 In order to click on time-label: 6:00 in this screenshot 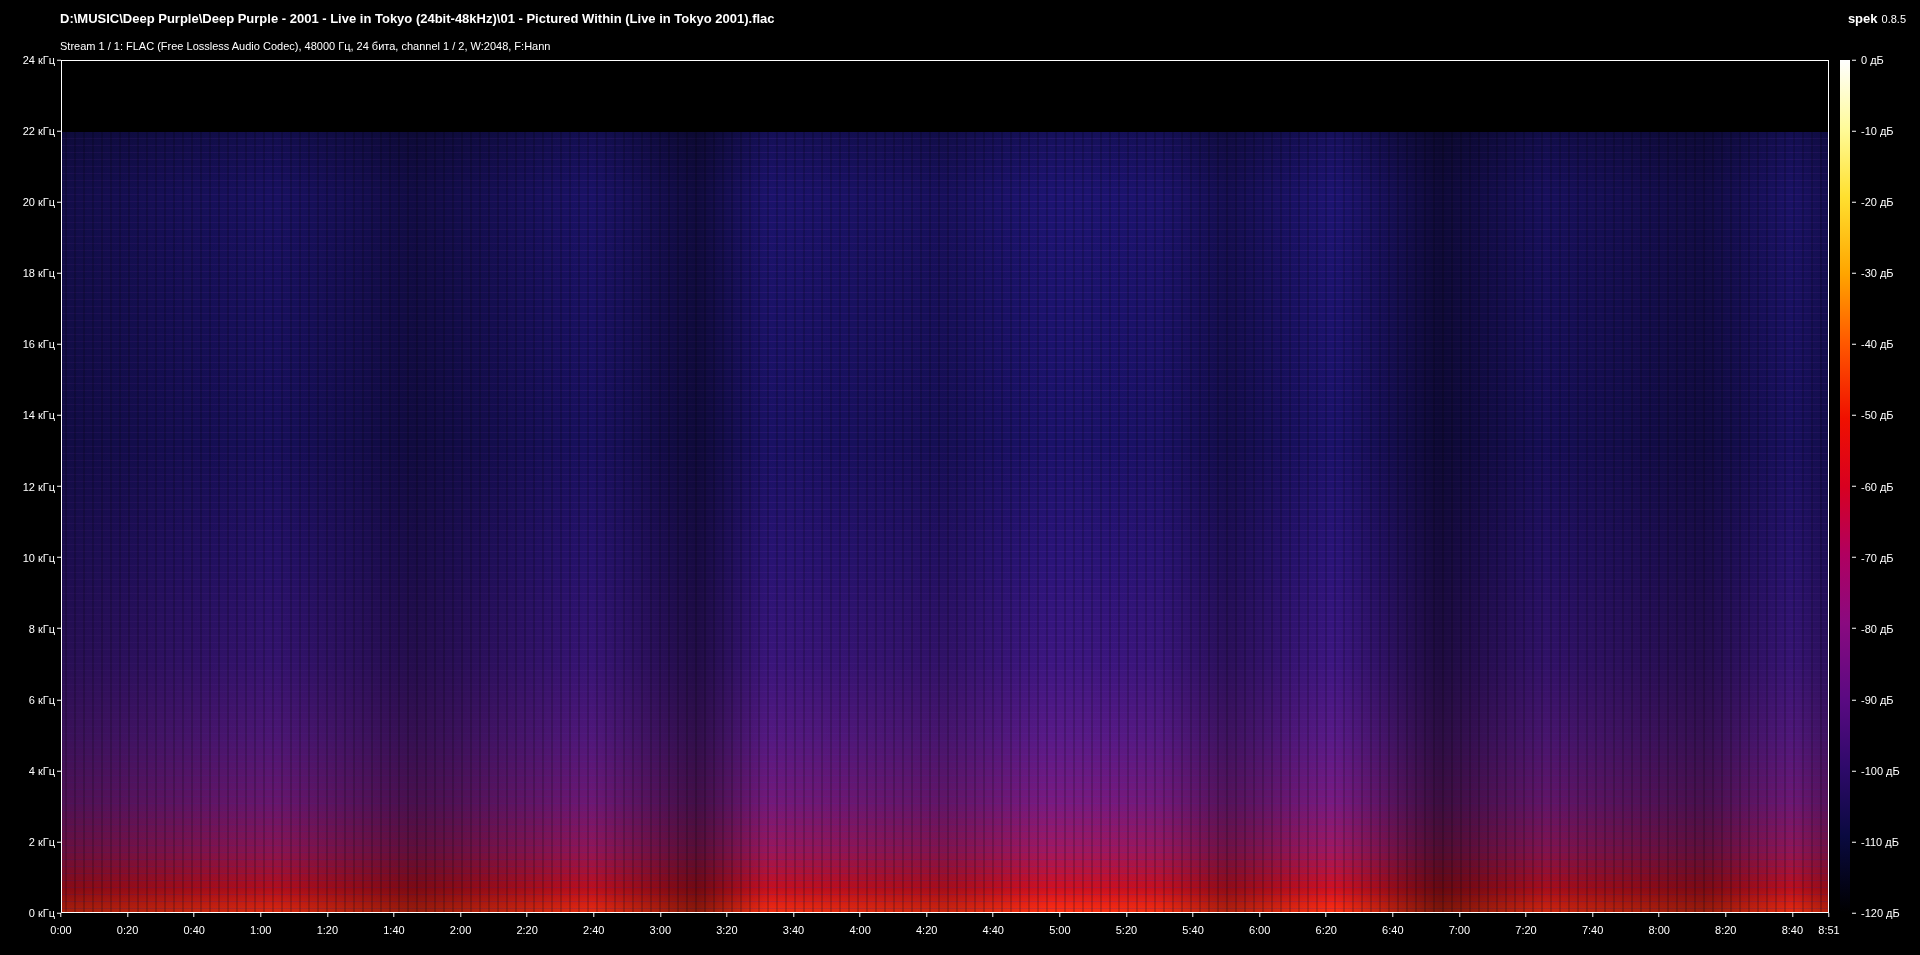, I will do `click(1259, 930)`.